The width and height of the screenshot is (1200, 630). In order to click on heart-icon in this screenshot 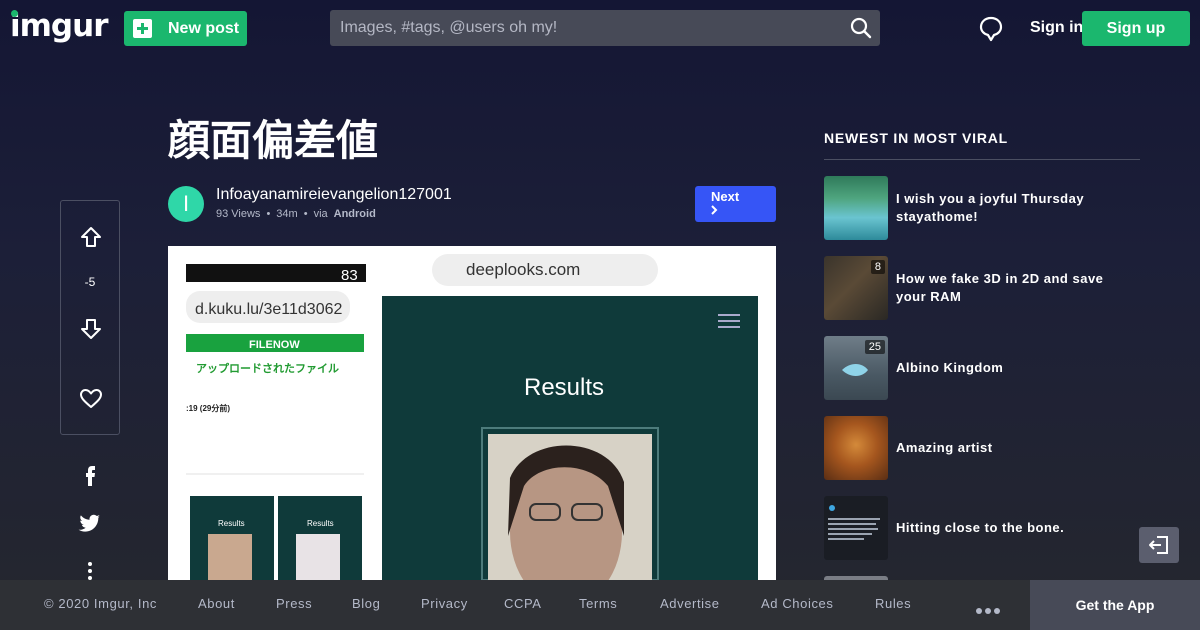, I will do `click(91, 399)`.